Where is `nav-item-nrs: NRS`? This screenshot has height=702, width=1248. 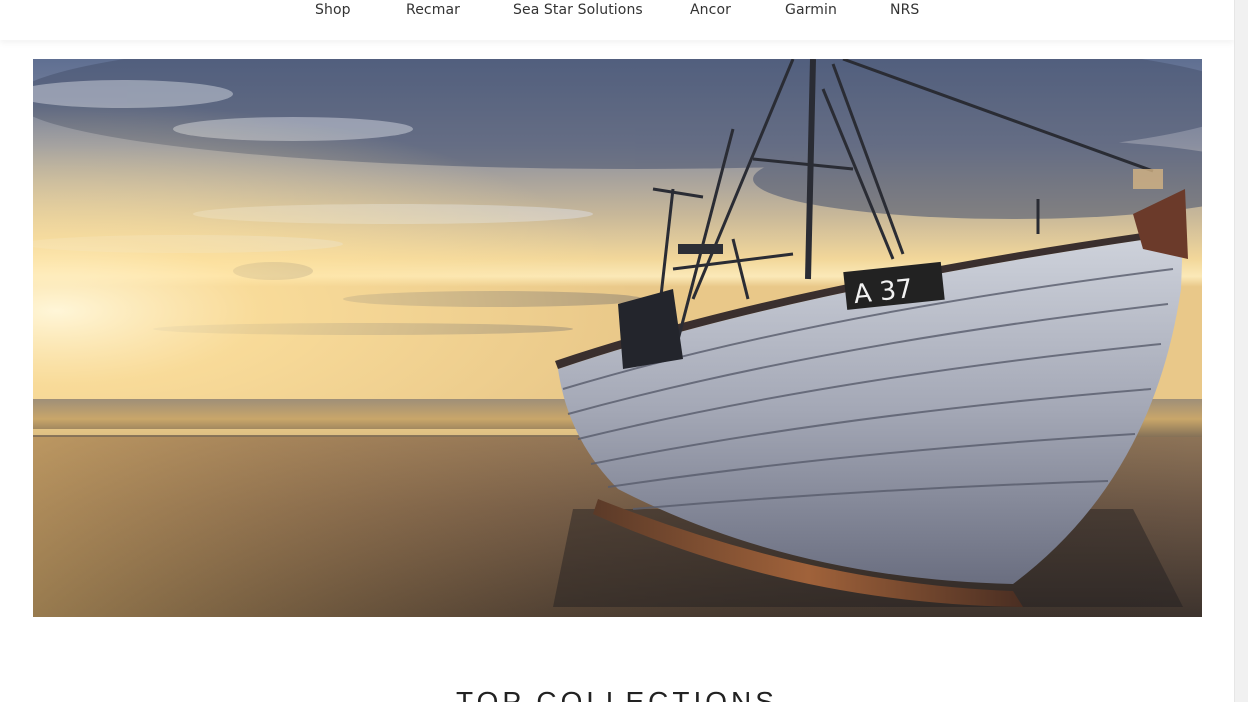
nav-item-nrs: NRS is located at coordinates (904, 10).